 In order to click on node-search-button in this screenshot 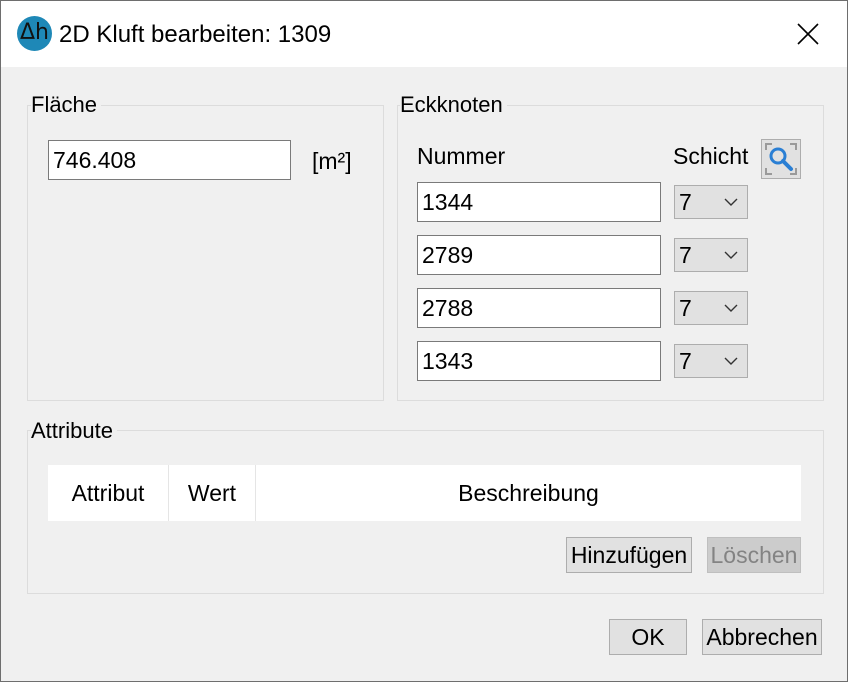, I will do `click(781, 159)`.